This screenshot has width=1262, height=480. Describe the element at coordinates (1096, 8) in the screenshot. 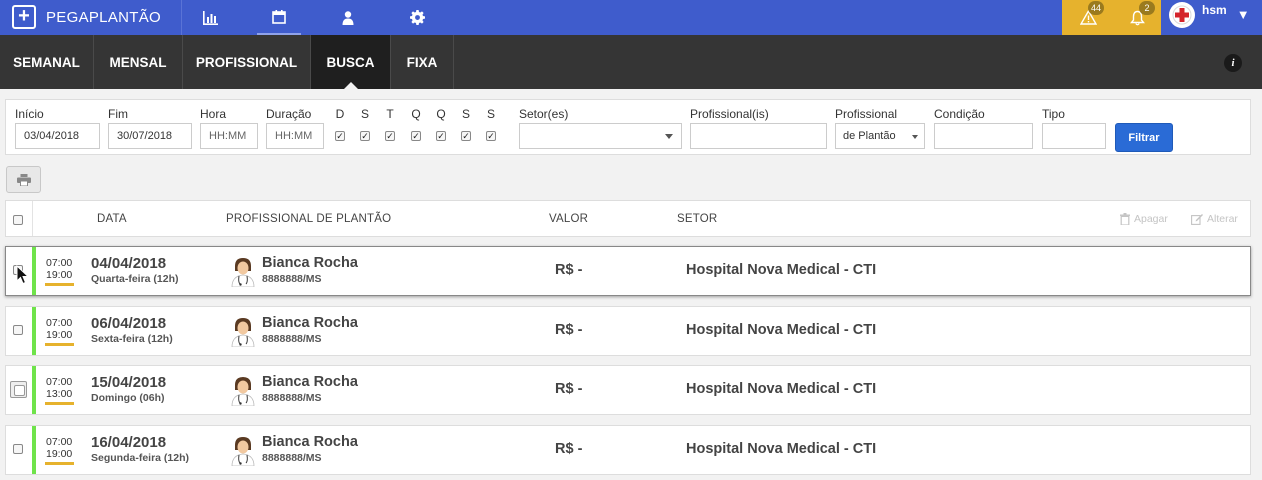

I see `warnings-badge: 44` at that location.